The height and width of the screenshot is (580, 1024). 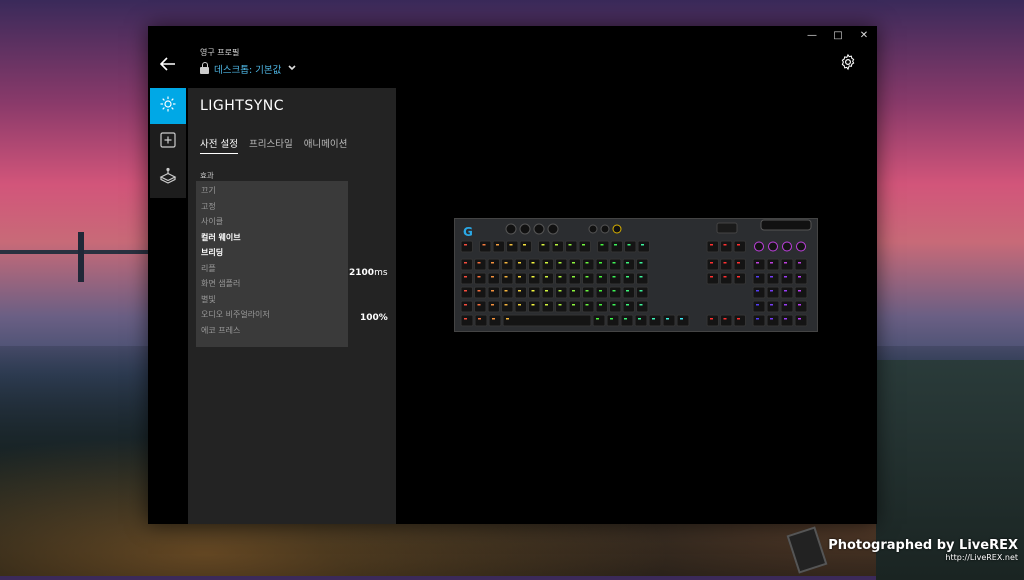 I want to click on effect-option-audio-visualizer: 오디오 비주얼라이저, so click(x=272, y=315).